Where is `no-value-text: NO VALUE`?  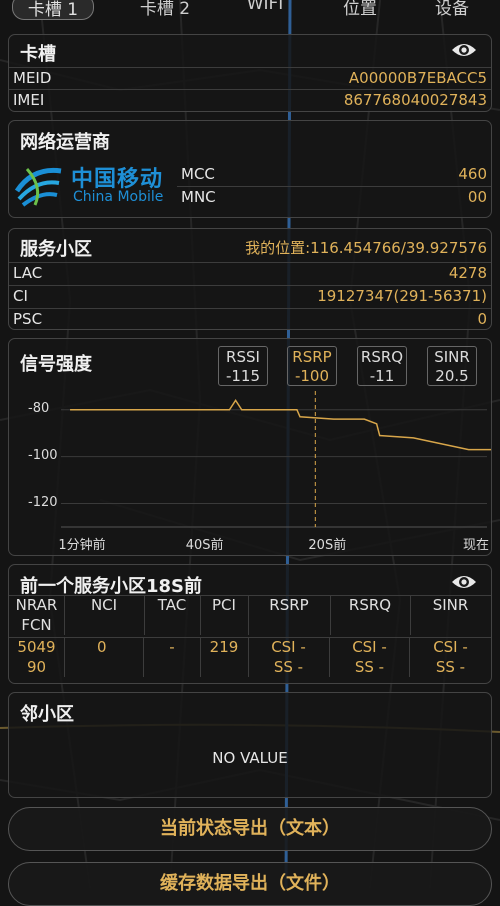
no-value-text: NO VALUE is located at coordinates (250, 758).